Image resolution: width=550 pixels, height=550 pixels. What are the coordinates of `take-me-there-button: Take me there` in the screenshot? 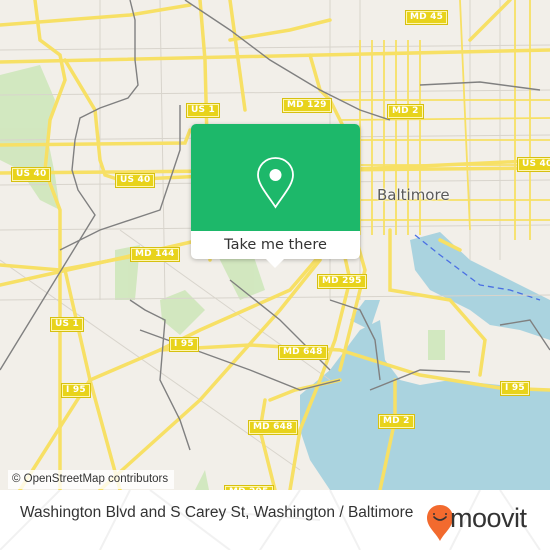 It's located at (275, 245).